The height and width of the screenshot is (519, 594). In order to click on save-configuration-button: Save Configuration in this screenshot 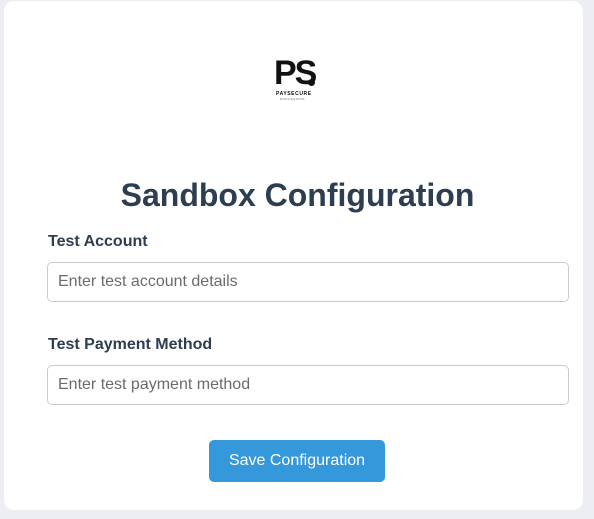, I will do `click(297, 461)`.